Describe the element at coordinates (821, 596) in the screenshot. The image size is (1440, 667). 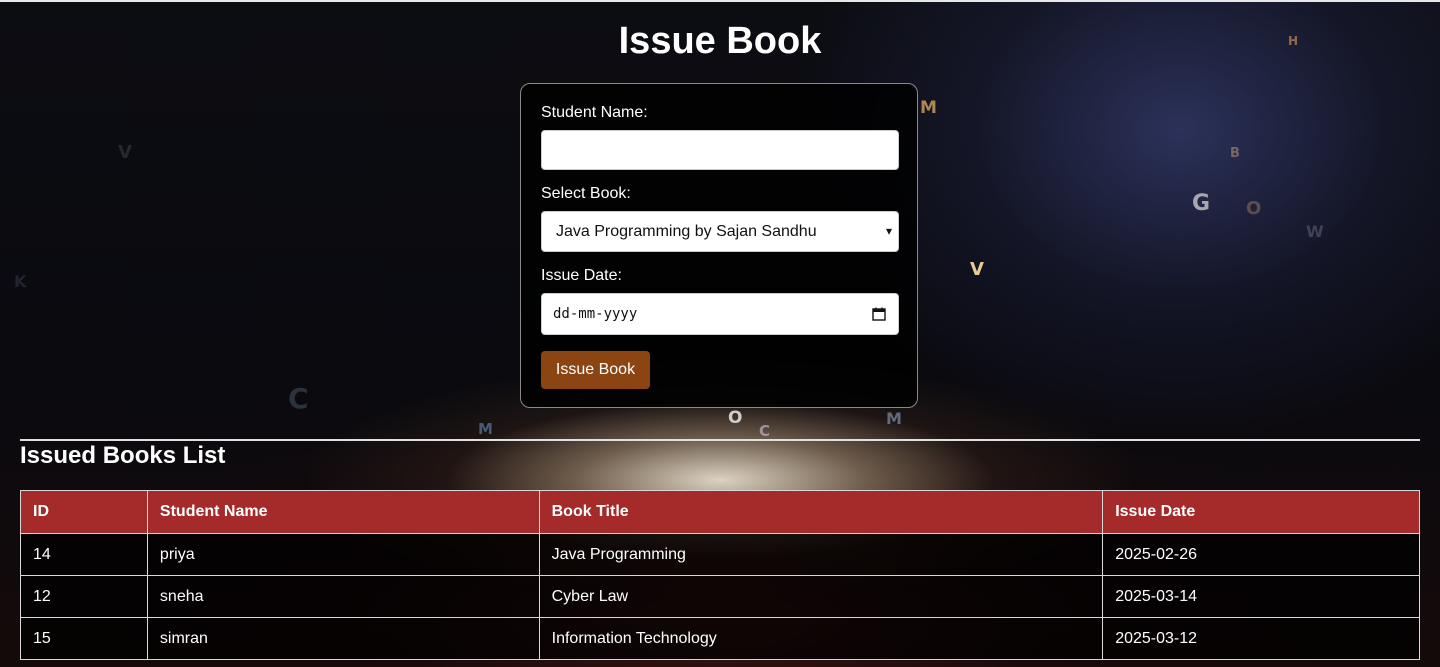
I see `cell-book-title: Cyber Law` at that location.